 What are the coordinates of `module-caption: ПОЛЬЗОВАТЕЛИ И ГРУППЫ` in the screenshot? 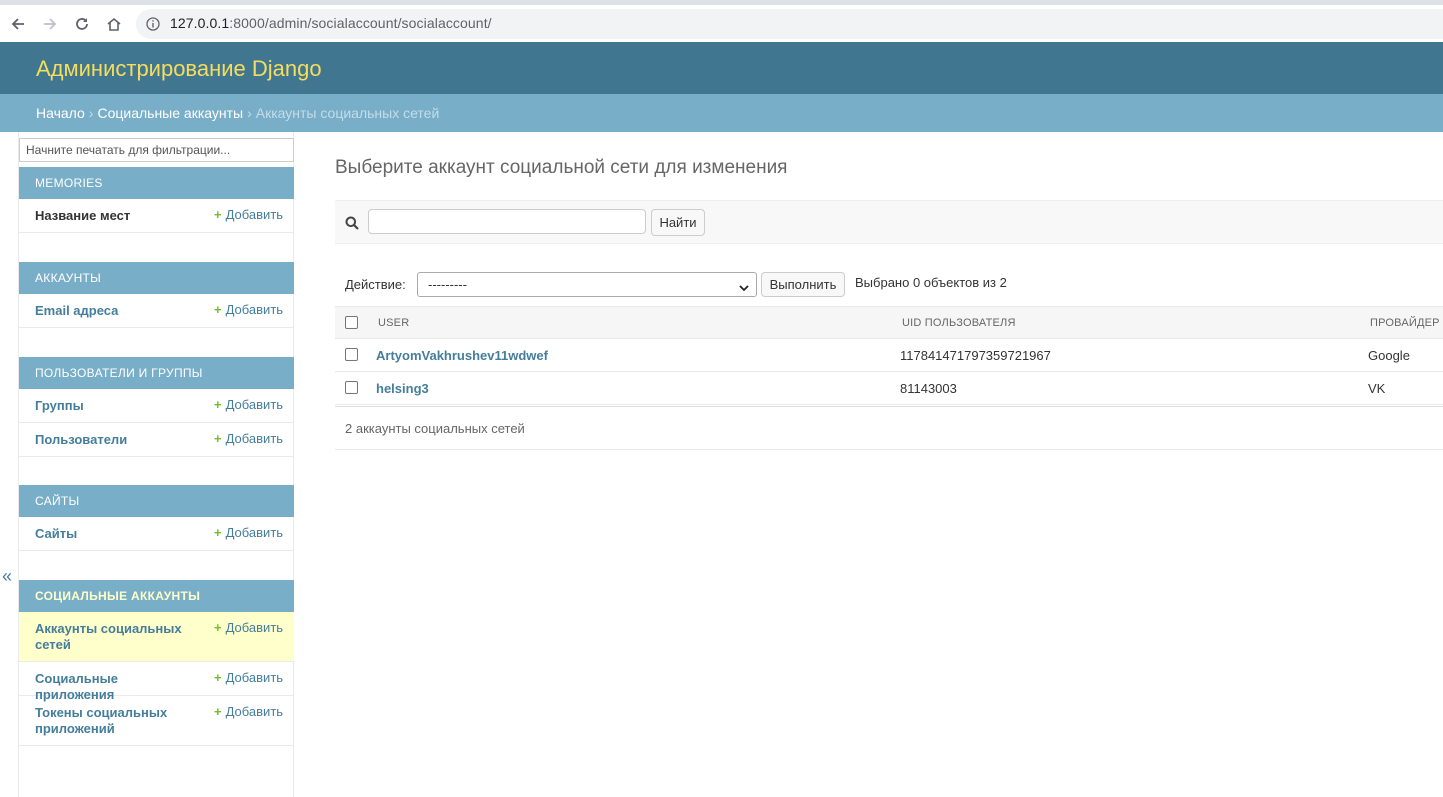 It's located at (156, 373).